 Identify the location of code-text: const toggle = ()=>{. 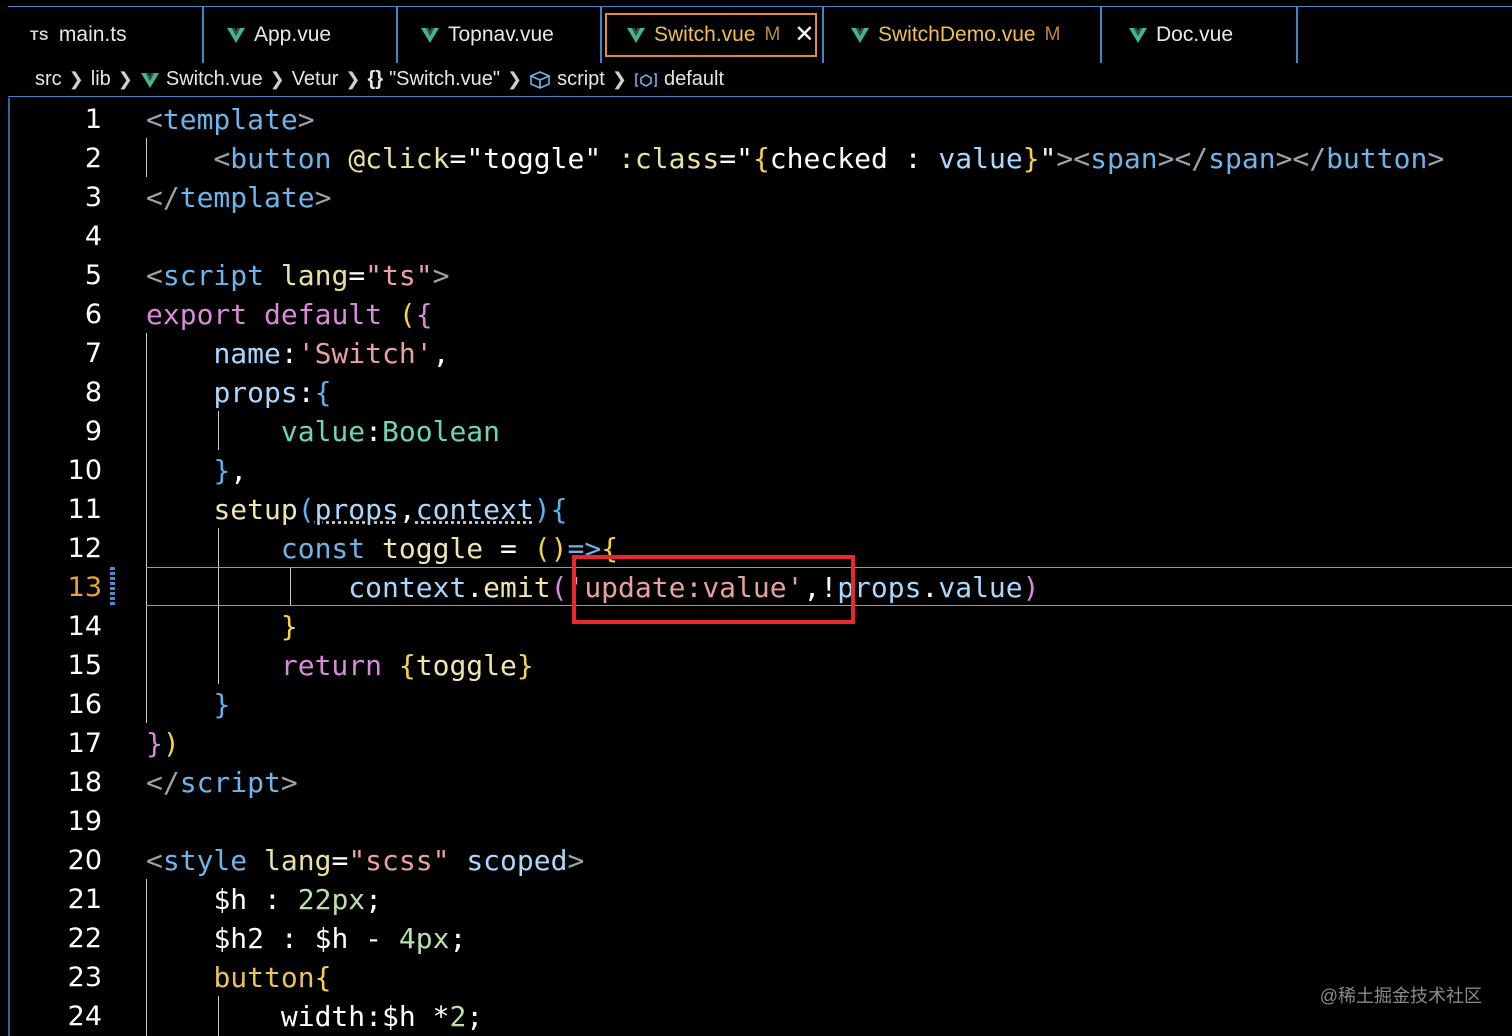
(449, 548).